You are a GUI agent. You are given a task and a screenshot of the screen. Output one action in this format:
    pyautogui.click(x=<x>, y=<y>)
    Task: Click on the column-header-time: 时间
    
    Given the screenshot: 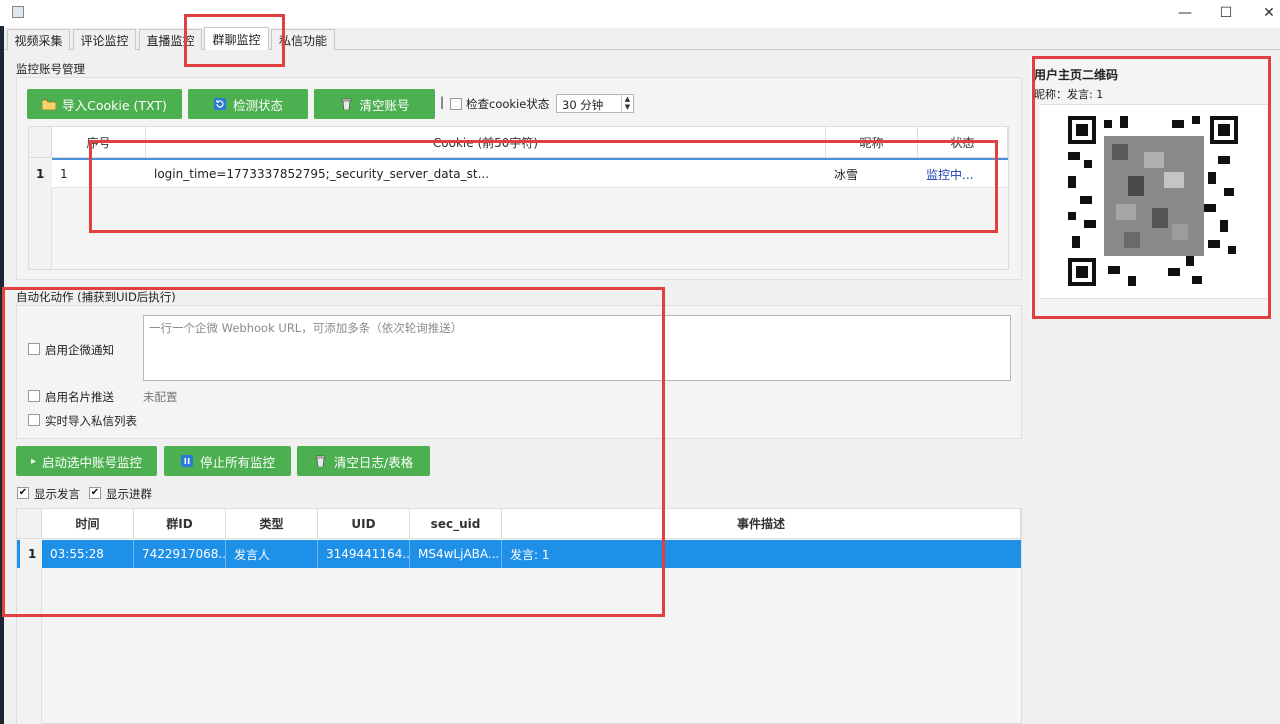 What is the action you would take?
    pyautogui.click(x=88, y=524)
    